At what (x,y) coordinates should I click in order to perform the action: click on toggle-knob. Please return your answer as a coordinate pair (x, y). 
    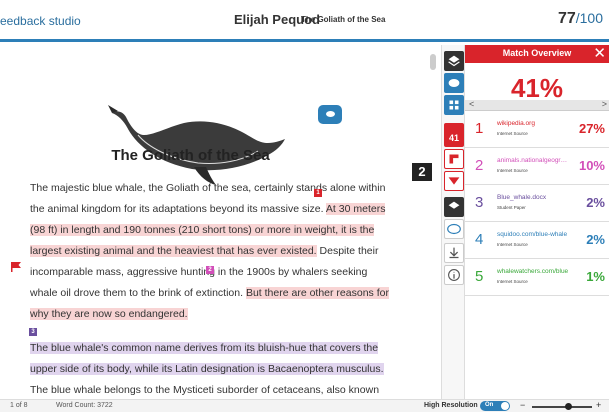
    Looking at the image, I should click on (505, 406).